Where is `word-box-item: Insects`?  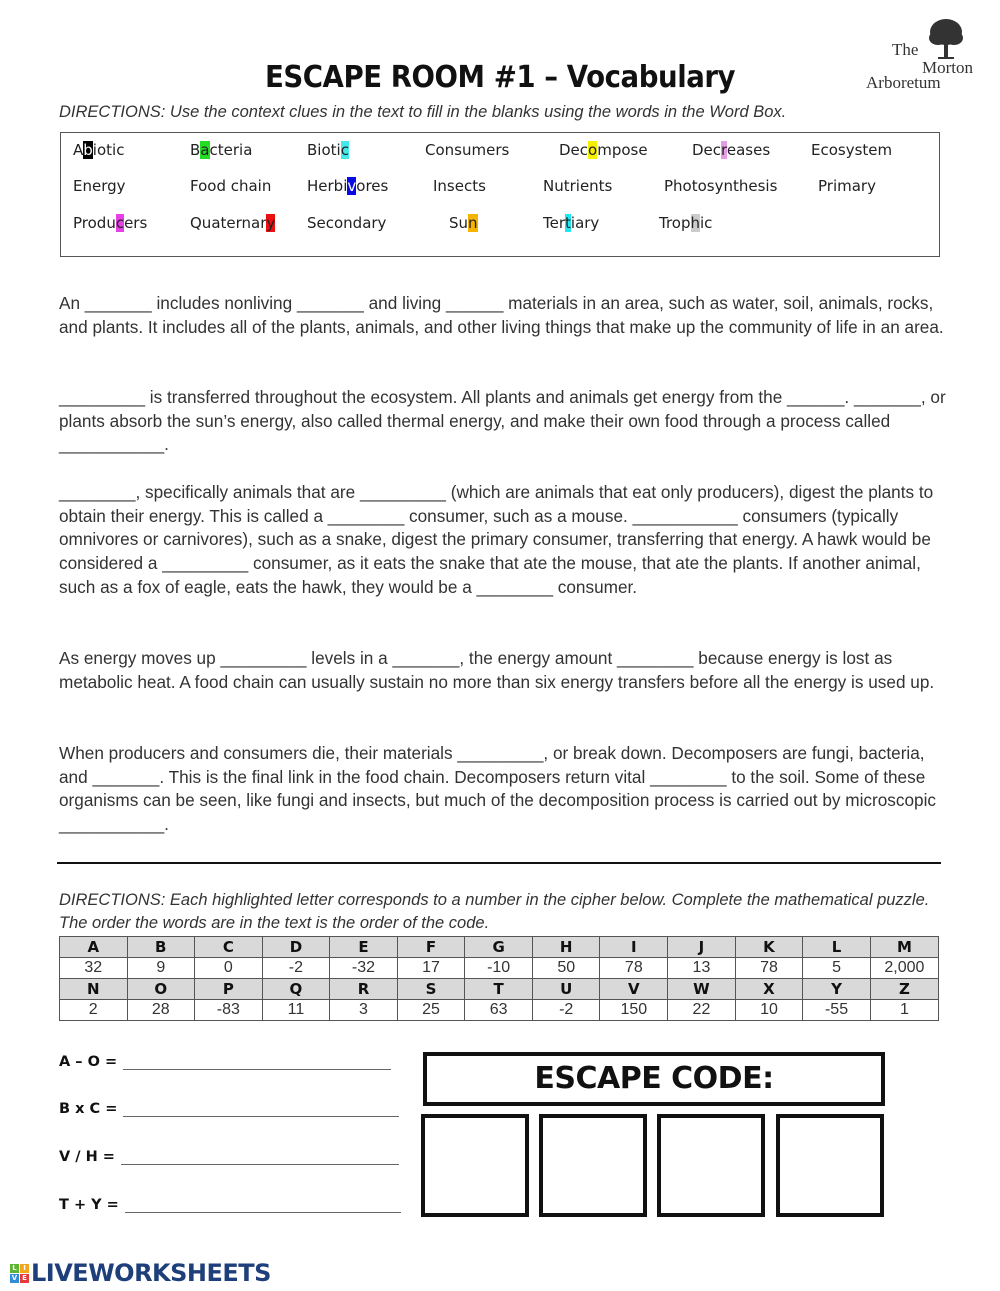
word-box-item: Insects is located at coordinates (459, 186).